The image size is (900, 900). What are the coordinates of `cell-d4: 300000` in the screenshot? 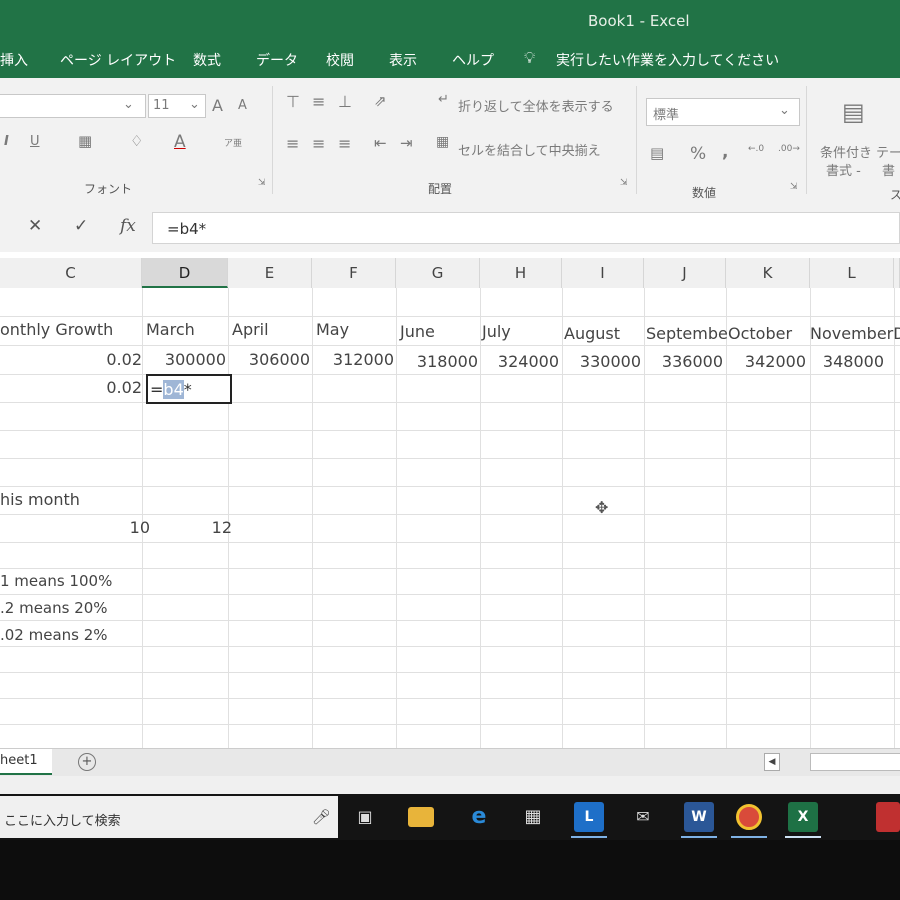 It's located at (184, 359).